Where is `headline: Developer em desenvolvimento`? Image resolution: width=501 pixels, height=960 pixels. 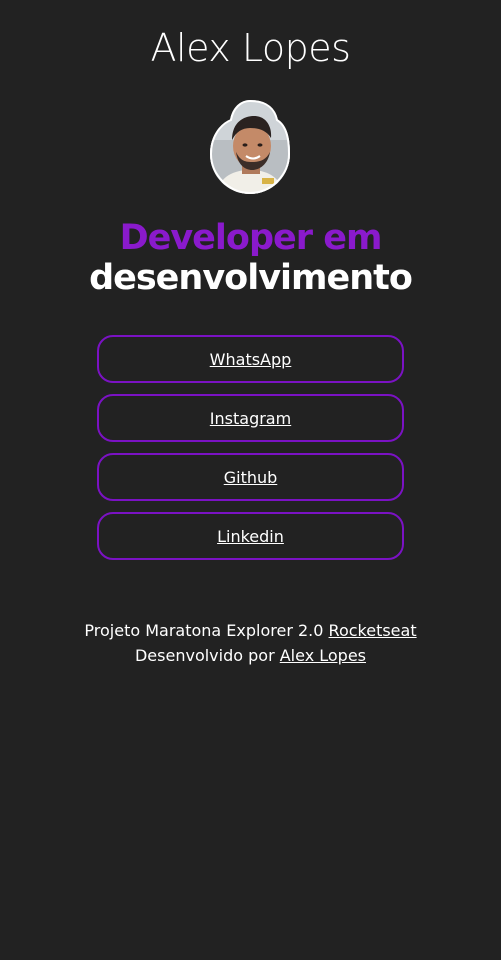 headline: Developer em desenvolvimento is located at coordinates (250, 258).